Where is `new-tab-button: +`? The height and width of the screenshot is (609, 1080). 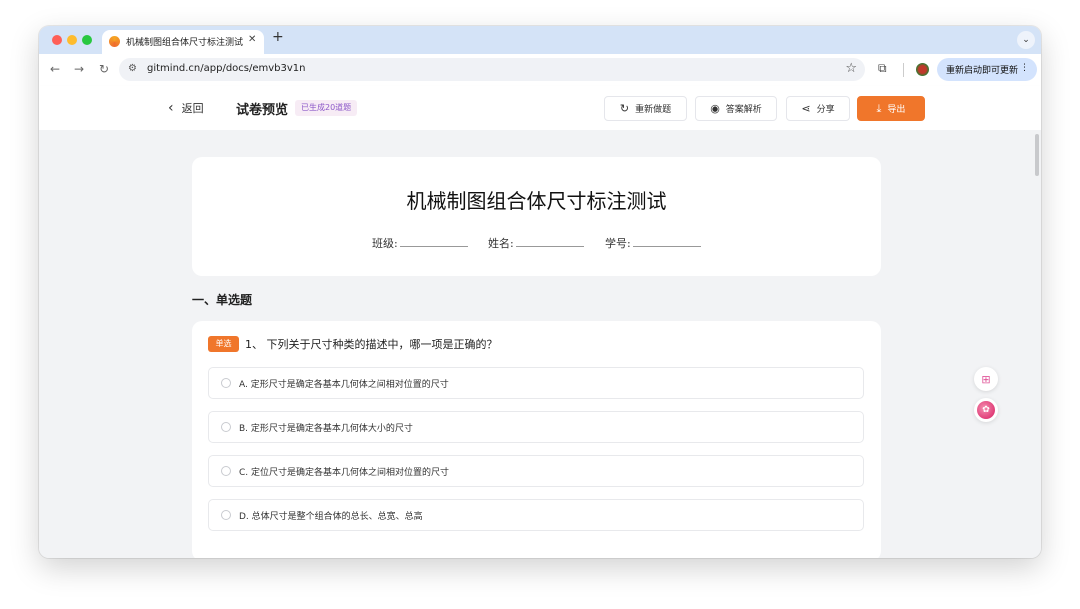
new-tab-button: + is located at coordinates (278, 37).